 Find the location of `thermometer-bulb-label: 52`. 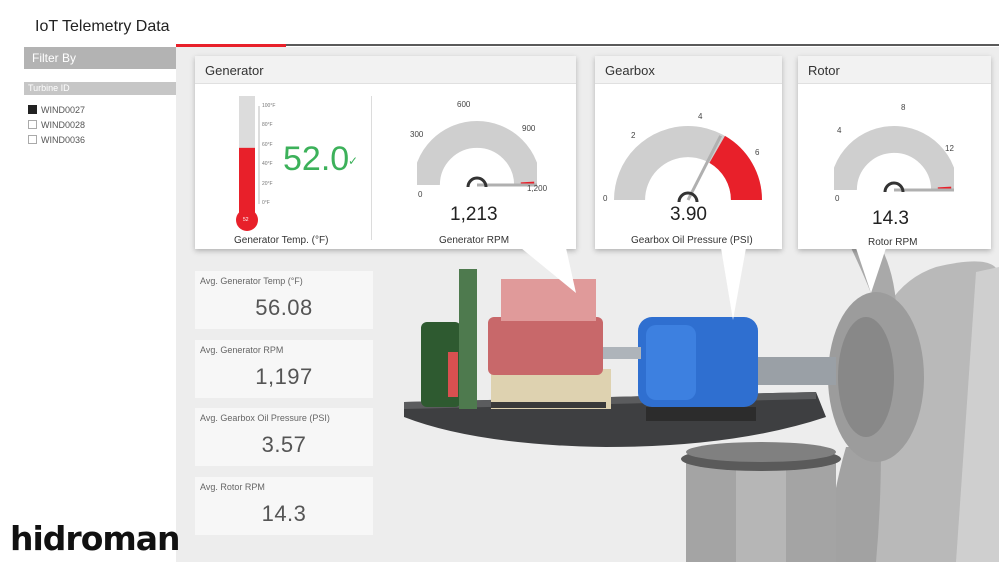

thermometer-bulb-label: 52 is located at coordinates (246, 220).